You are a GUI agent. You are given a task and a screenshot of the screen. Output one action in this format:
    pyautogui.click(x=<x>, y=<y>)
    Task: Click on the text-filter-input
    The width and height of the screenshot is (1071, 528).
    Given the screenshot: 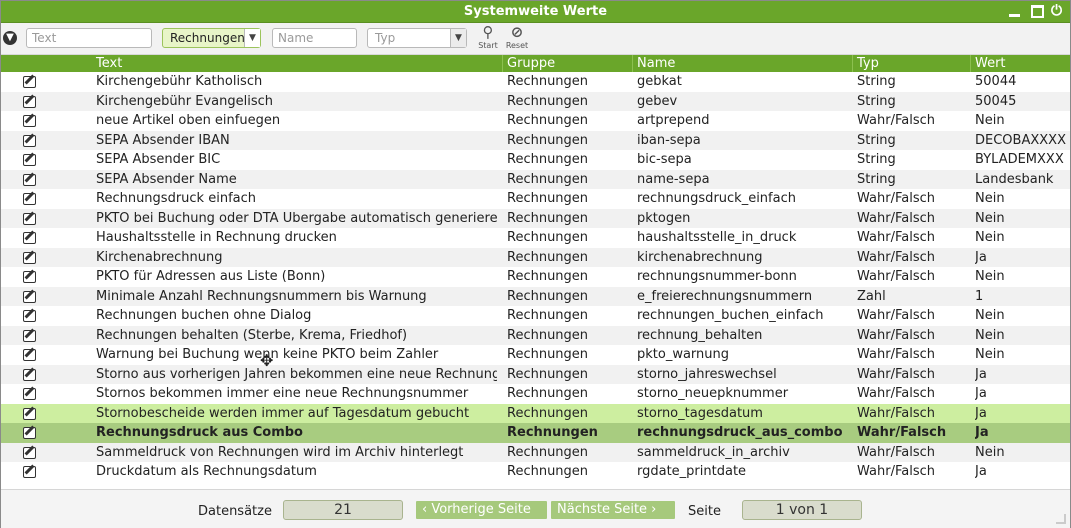 What is the action you would take?
    pyautogui.click(x=89, y=38)
    